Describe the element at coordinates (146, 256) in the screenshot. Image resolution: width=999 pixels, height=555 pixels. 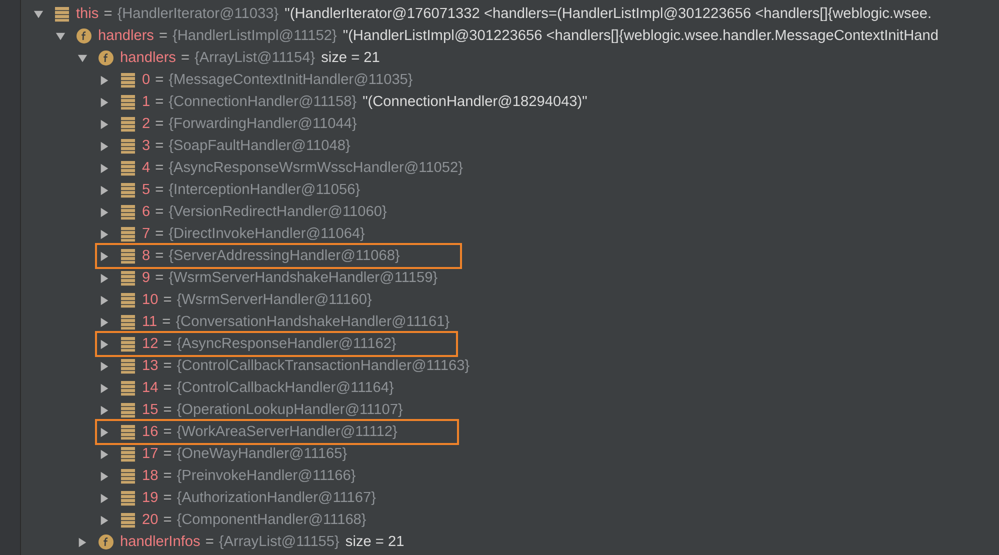
I see `variable-name: 8` at that location.